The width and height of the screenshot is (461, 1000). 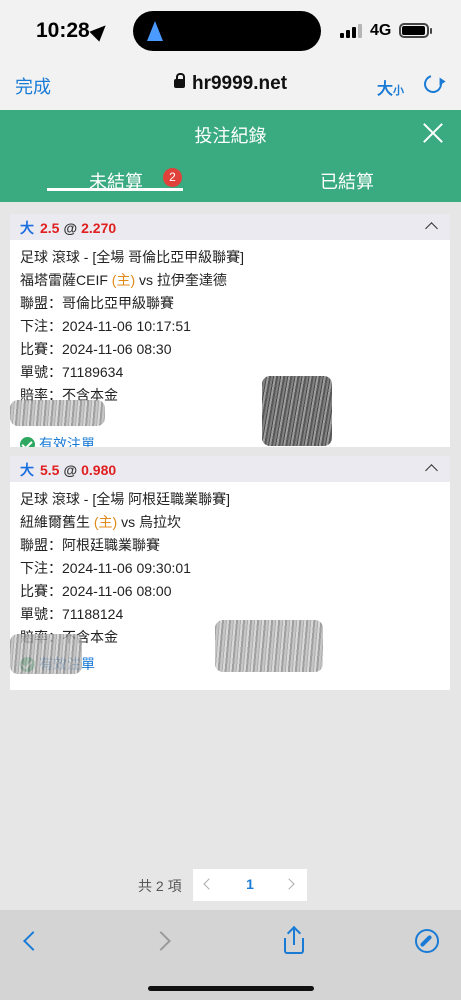 I want to click on pagination-total: 共 2 項, so click(x=160, y=886).